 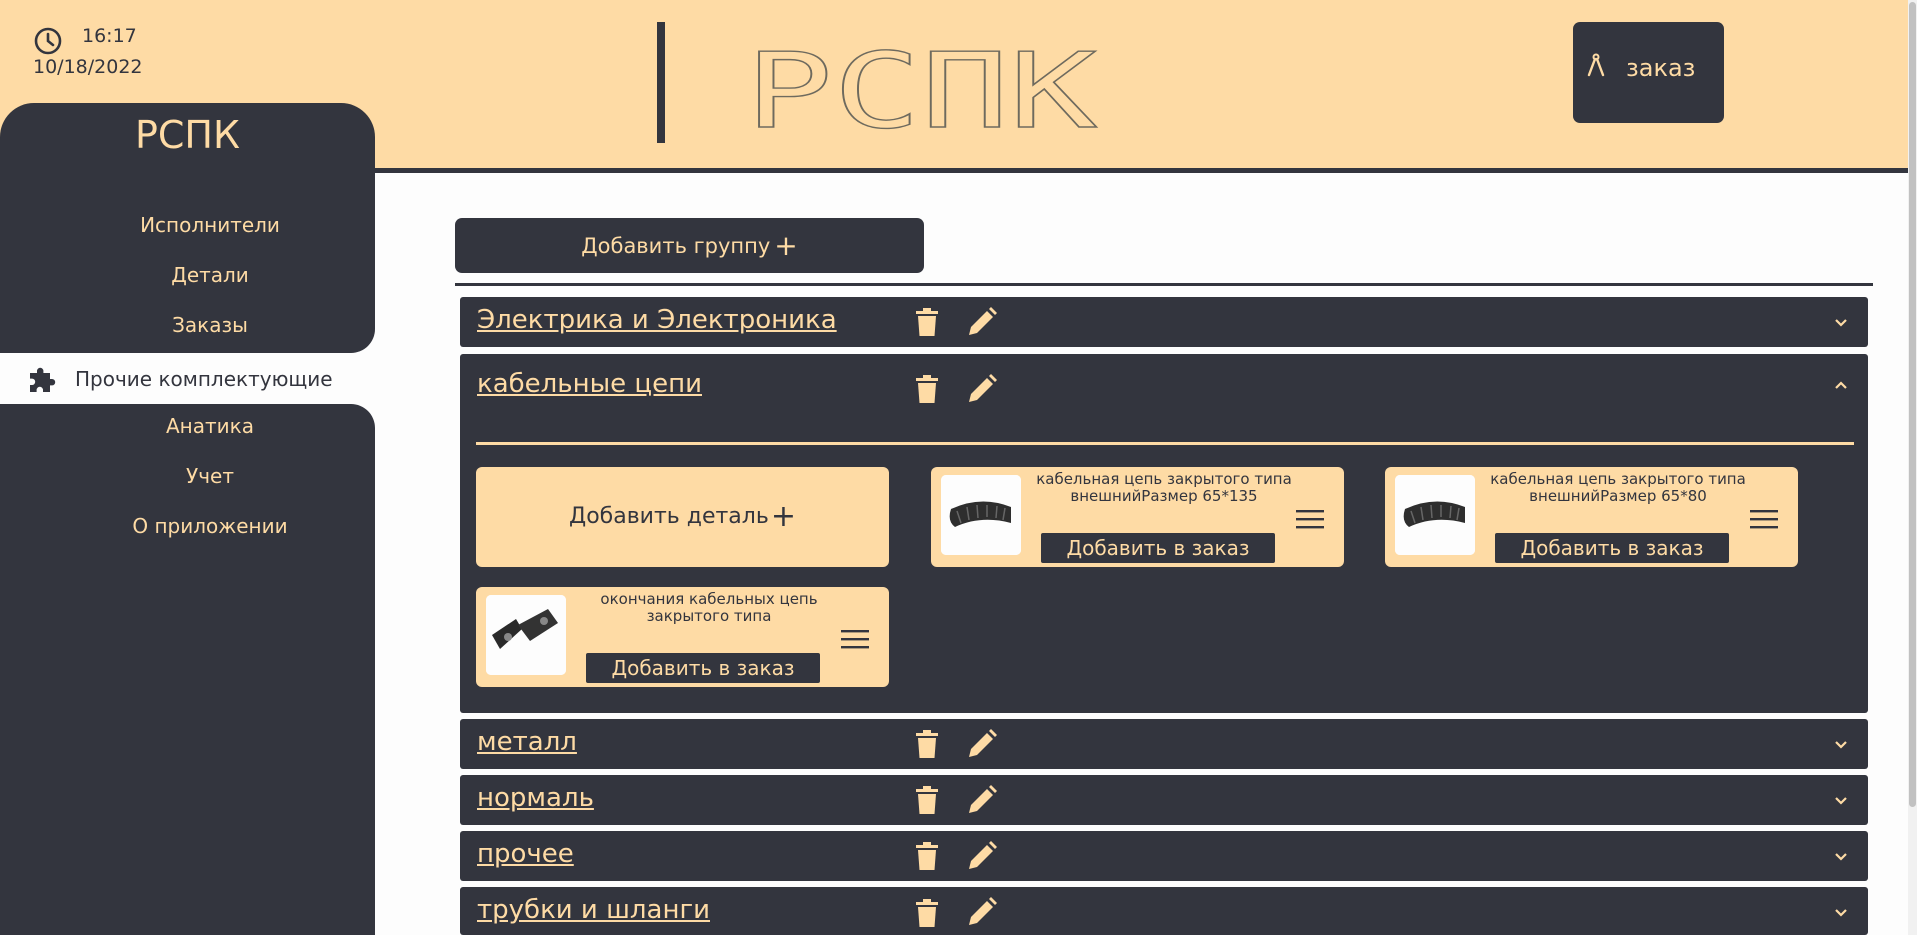 I want to click on compass-icon, so click(x=1596, y=65).